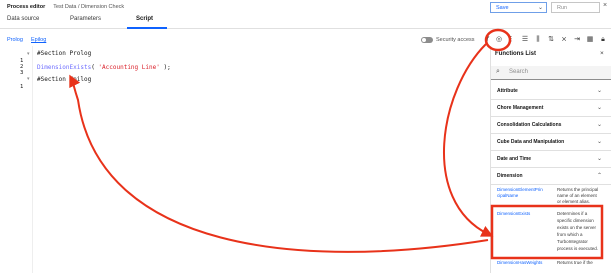 The width and height of the screenshot is (611, 273). I want to click on chevron-up-icon: ⌃, so click(600, 176).